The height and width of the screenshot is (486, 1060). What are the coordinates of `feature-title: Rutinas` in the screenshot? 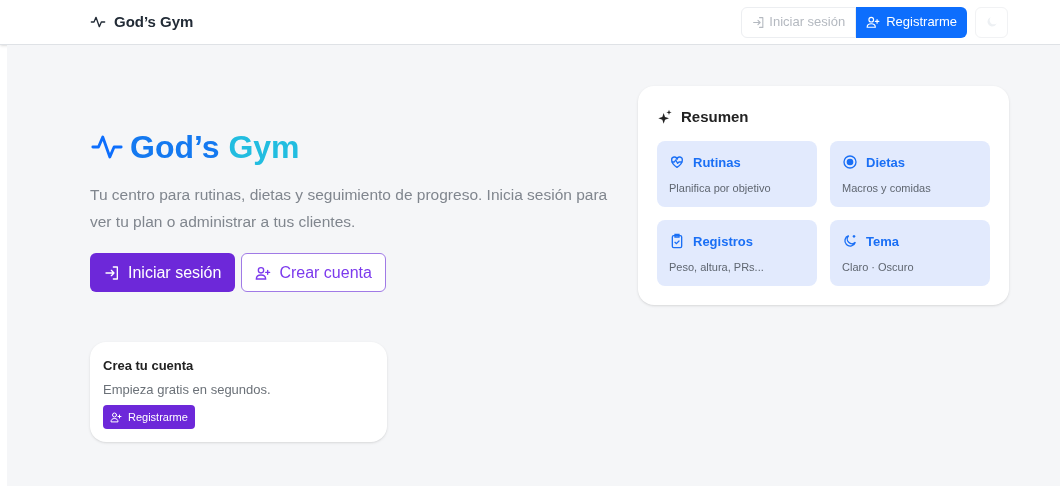 It's located at (717, 162).